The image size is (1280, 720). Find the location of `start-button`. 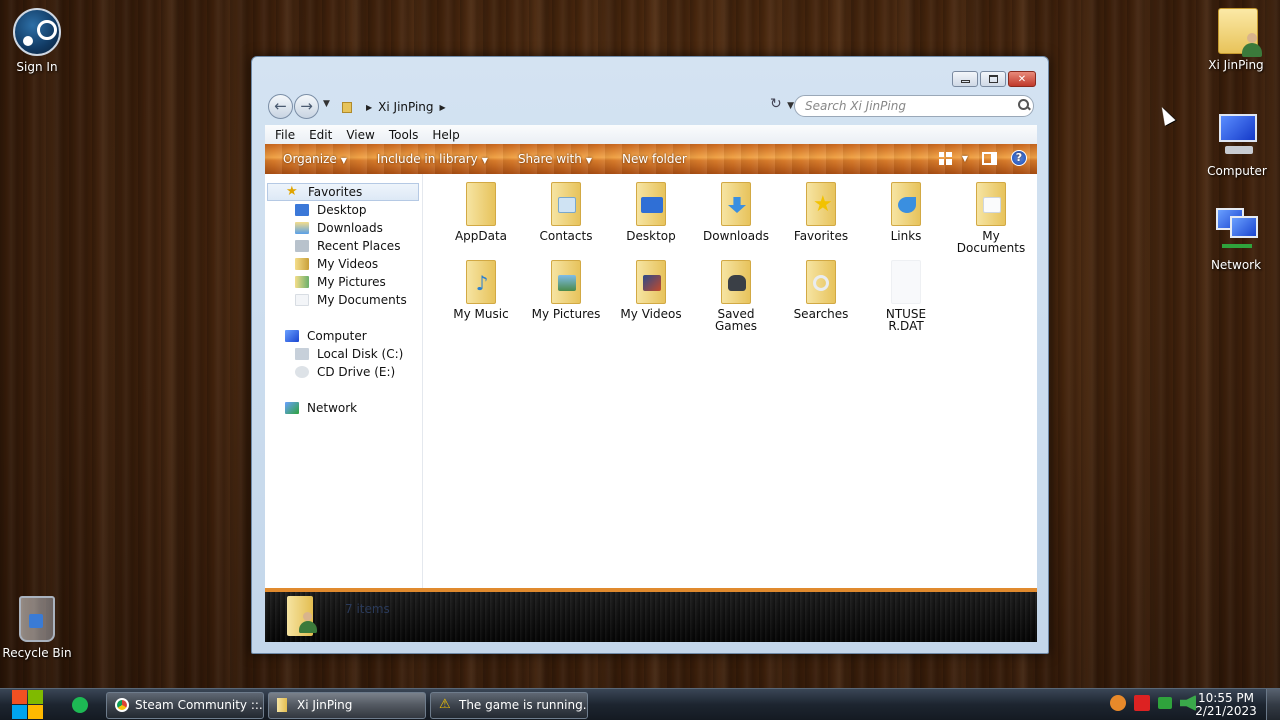

start-button is located at coordinates (27, 704).